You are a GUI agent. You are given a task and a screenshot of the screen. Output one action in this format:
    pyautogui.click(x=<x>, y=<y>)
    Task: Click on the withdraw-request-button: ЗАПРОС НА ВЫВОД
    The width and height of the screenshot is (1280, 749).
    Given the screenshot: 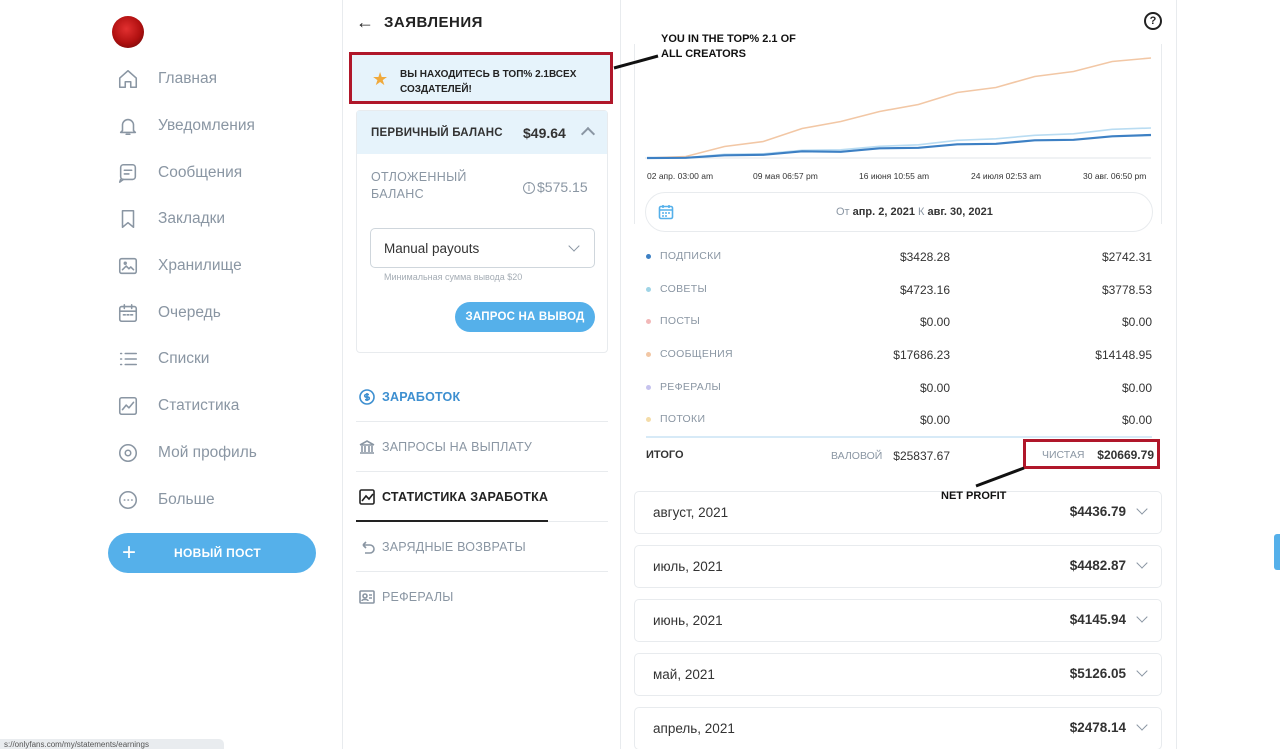 What is the action you would take?
    pyautogui.click(x=525, y=317)
    